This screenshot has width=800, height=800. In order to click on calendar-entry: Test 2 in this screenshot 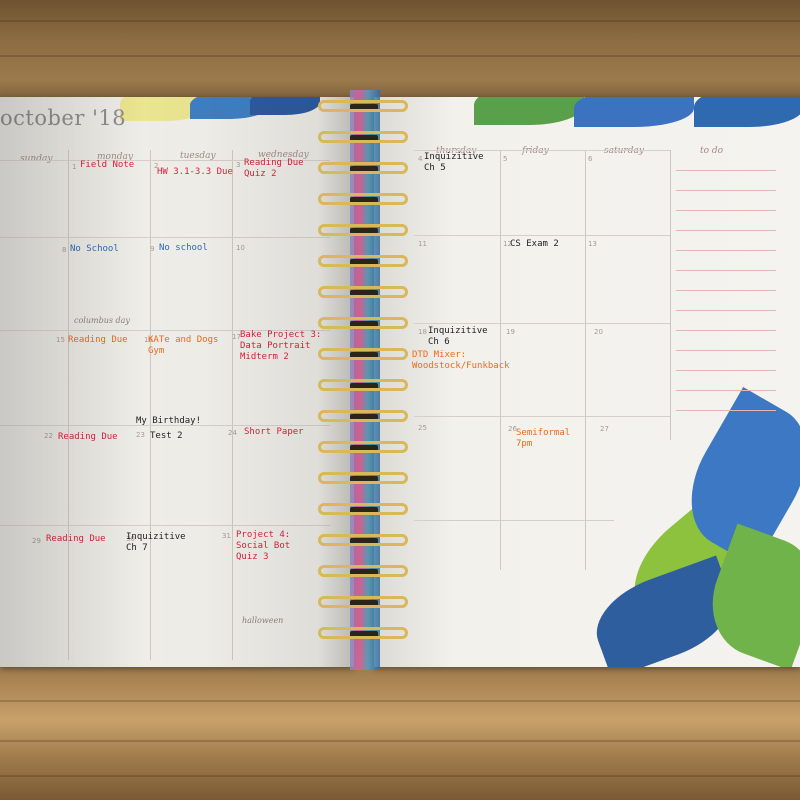, I will do `click(166, 436)`.